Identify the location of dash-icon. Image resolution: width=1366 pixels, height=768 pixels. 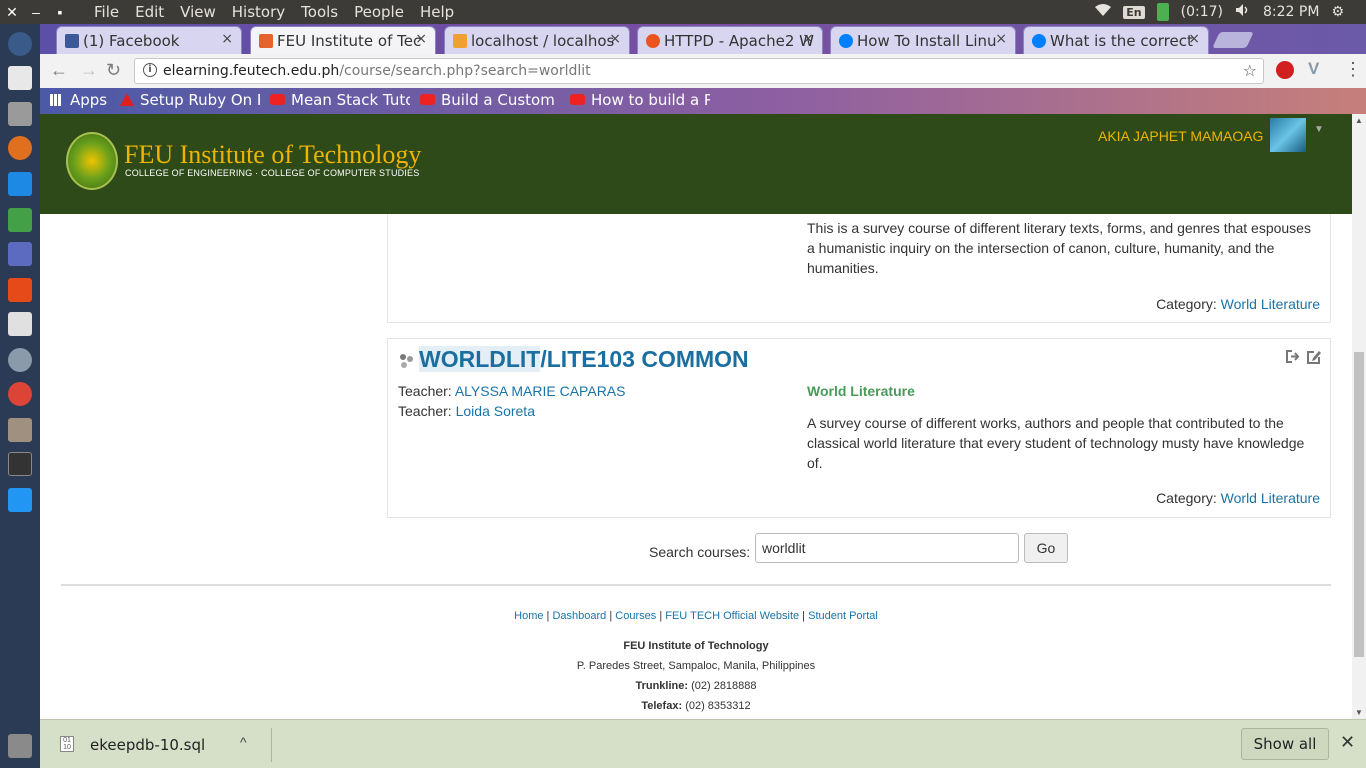
(20, 44).